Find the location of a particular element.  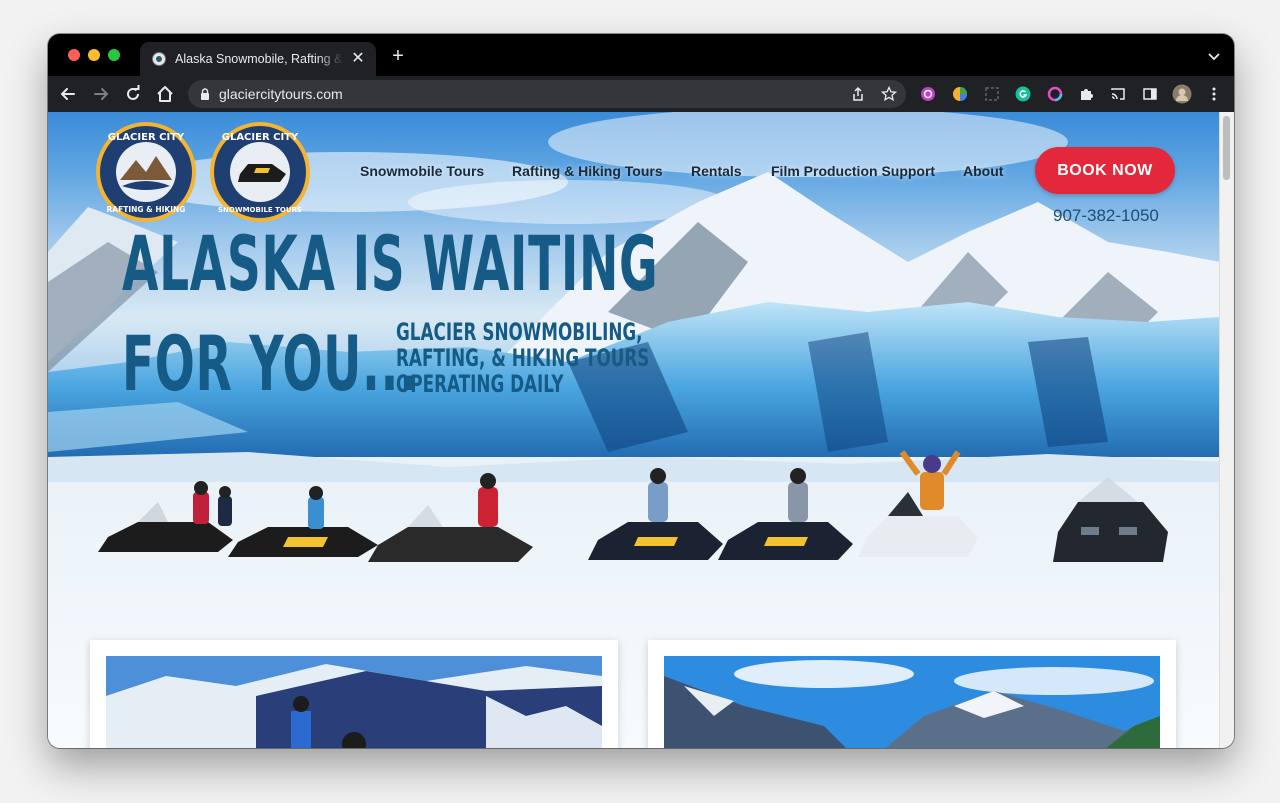

close-window-button is located at coordinates (74, 55).